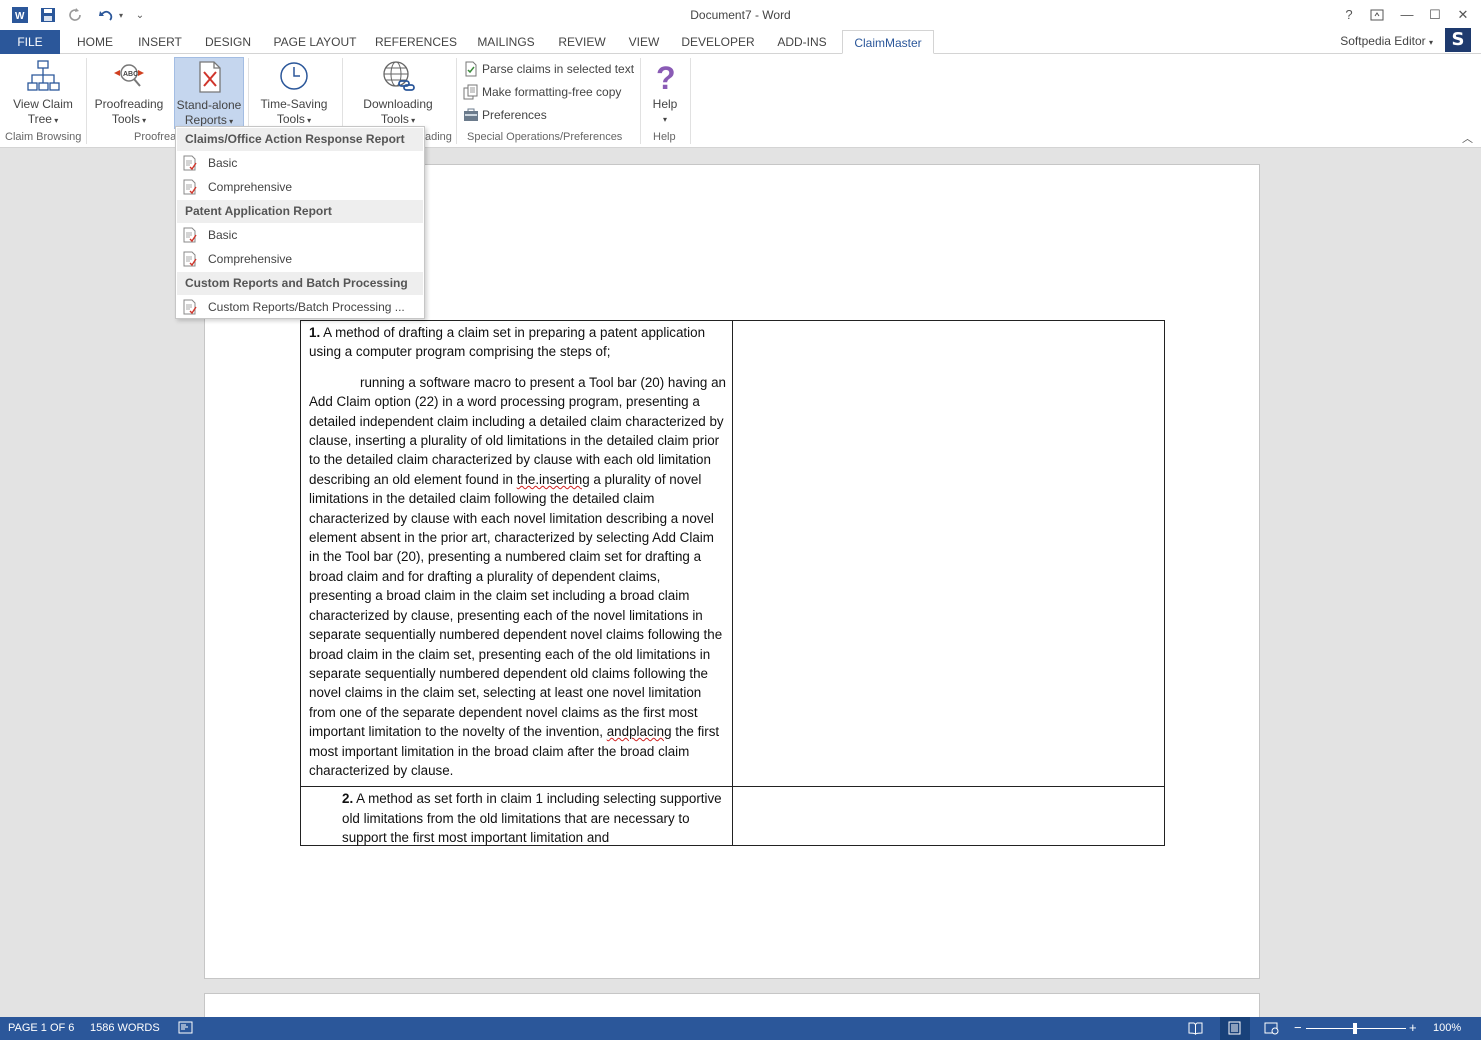 This screenshot has height=1040, width=1481. Describe the element at coordinates (41, 1028) in the screenshot. I see `page-count: PAGE 1 OF 6` at that location.